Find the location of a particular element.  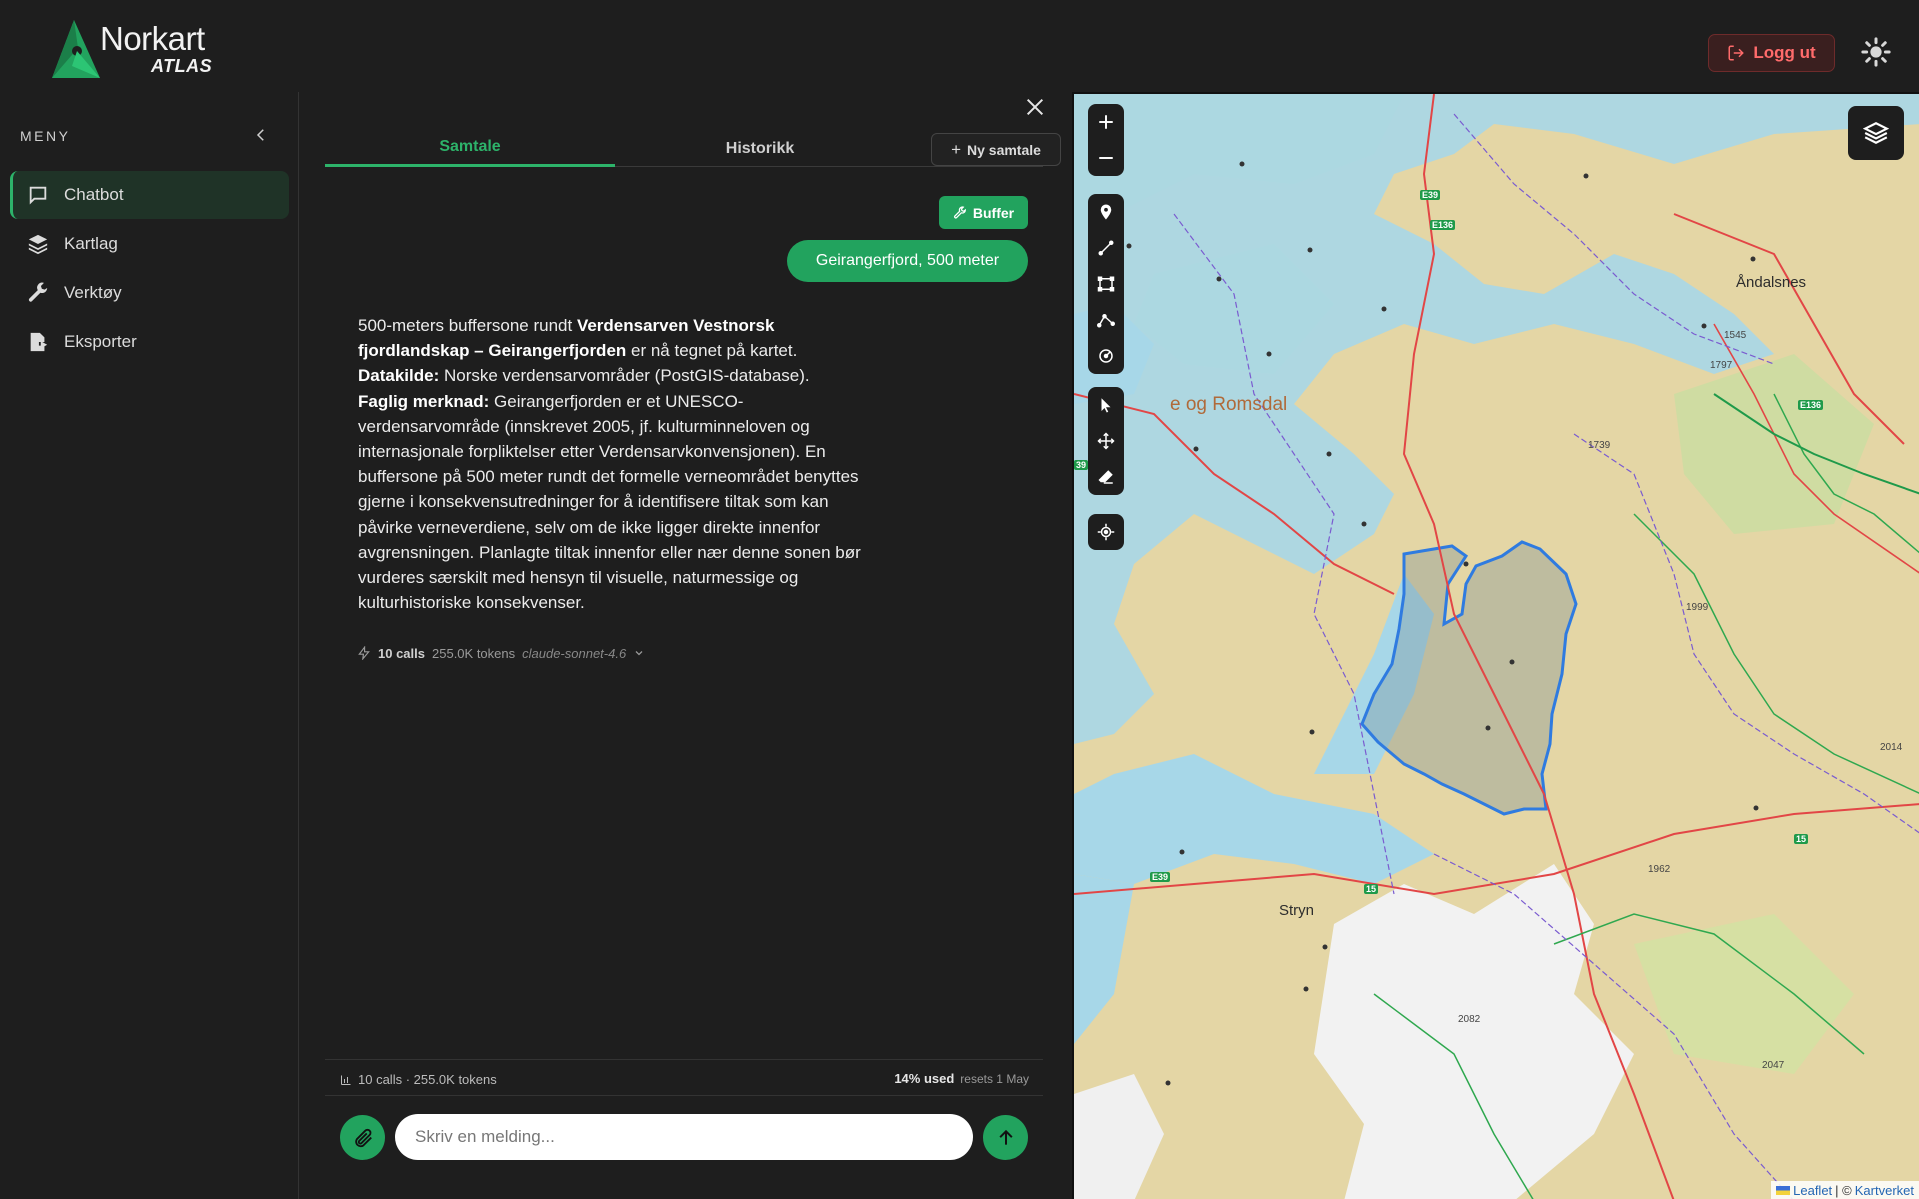

user-message: Geirangerfjord, 500 meter is located at coordinates (907, 261).